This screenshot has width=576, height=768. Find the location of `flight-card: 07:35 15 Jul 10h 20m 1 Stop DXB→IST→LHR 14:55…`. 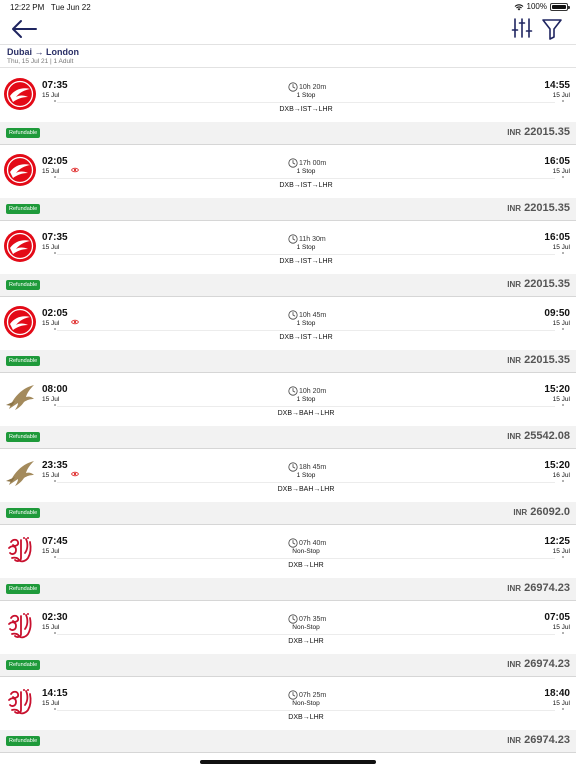

flight-card: 07:35 15 Jul 10h 20m 1 Stop DXB→IST→LHR 14:55… is located at coordinates (288, 107).